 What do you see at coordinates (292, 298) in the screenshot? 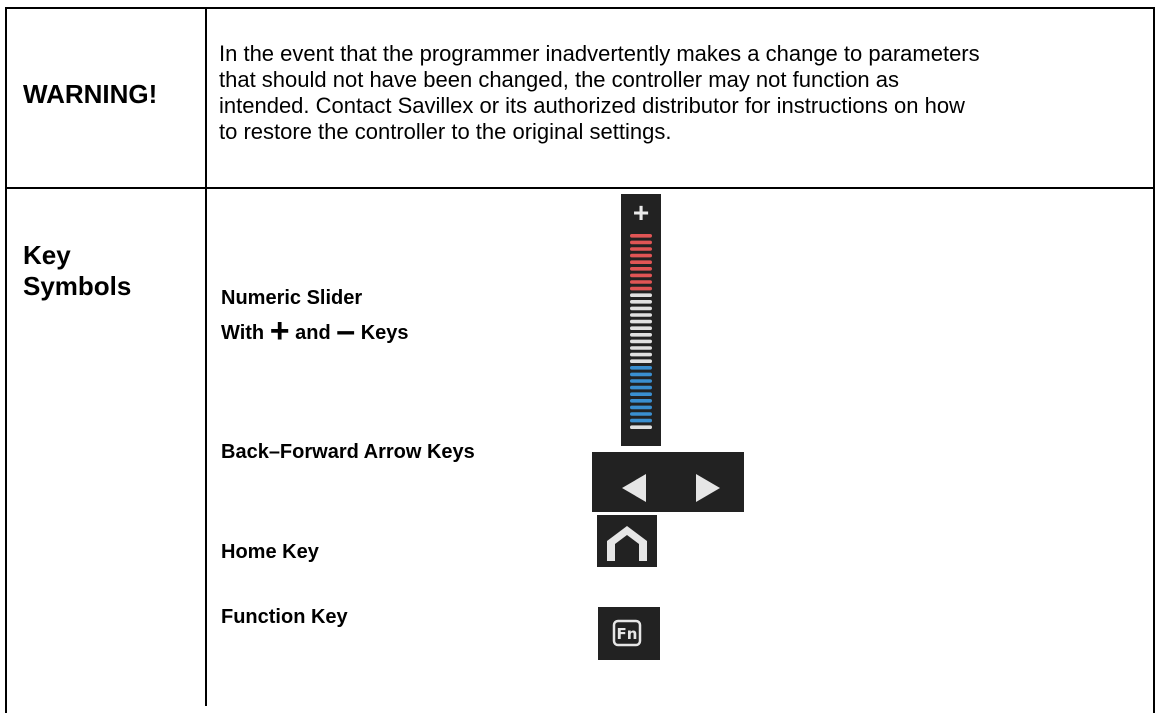
I see `numeric-slider-label: Numeric Slider` at bounding box center [292, 298].